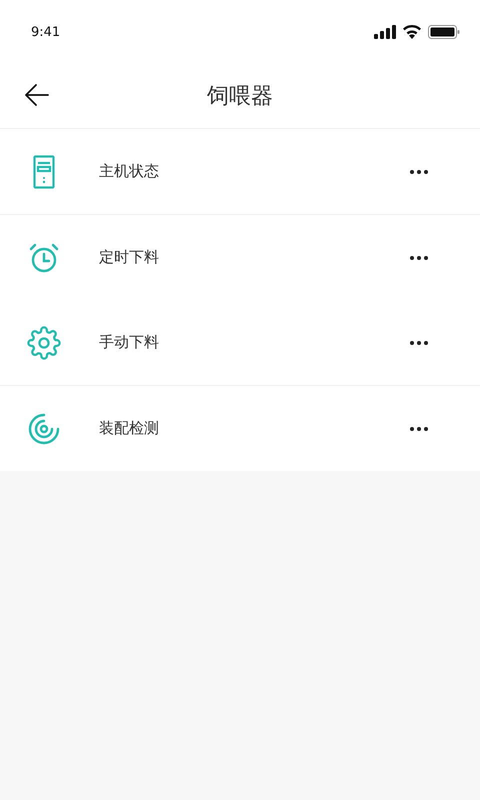 Image resolution: width=480 pixels, height=800 pixels. What do you see at coordinates (129, 428) in the screenshot?
I see `menu-label: 装配检测` at bounding box center [129, 428].